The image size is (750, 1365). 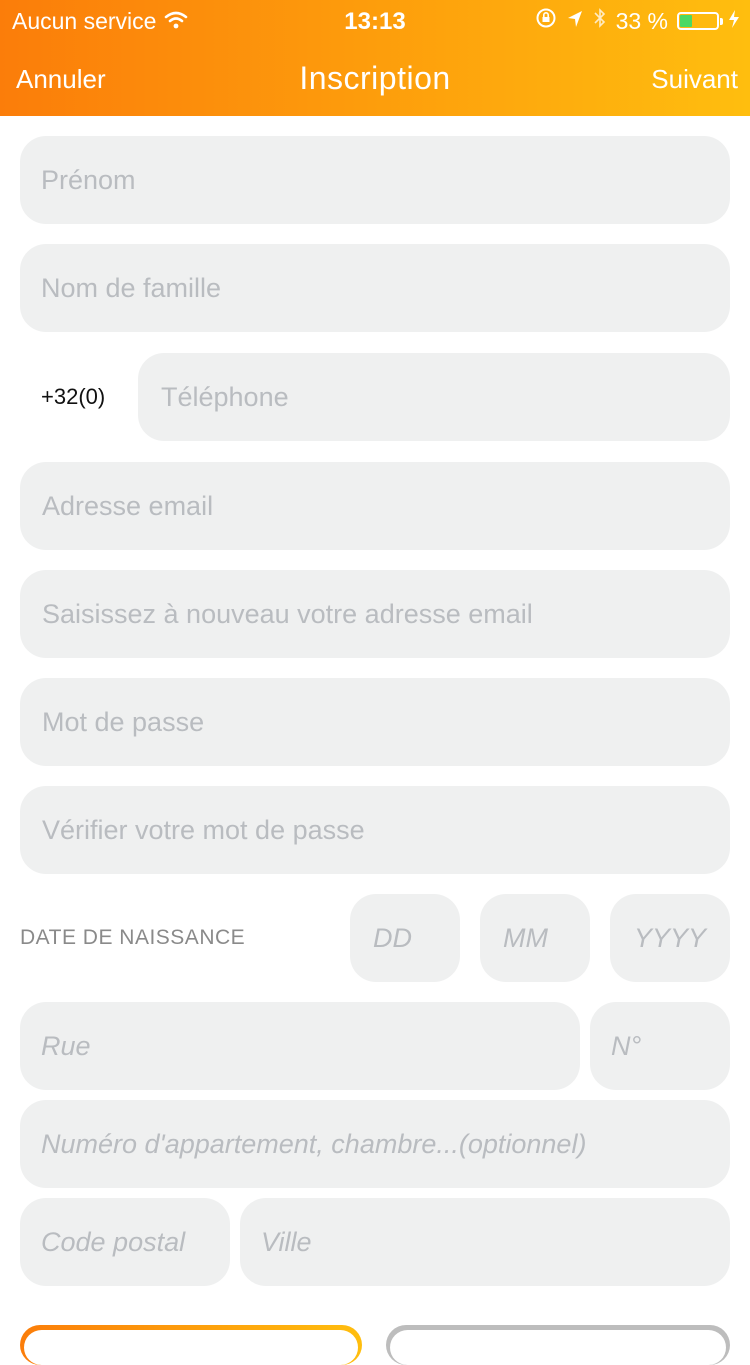 I want to click on secondary-option-button, so click(x=558, y=1345).